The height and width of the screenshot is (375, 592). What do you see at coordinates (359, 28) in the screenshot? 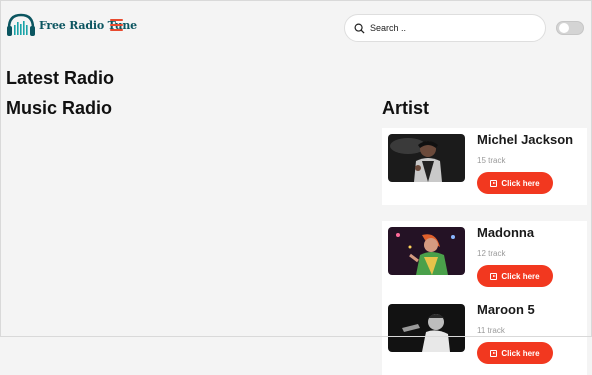
I see `search-icon` at bounding box center [359, 28].